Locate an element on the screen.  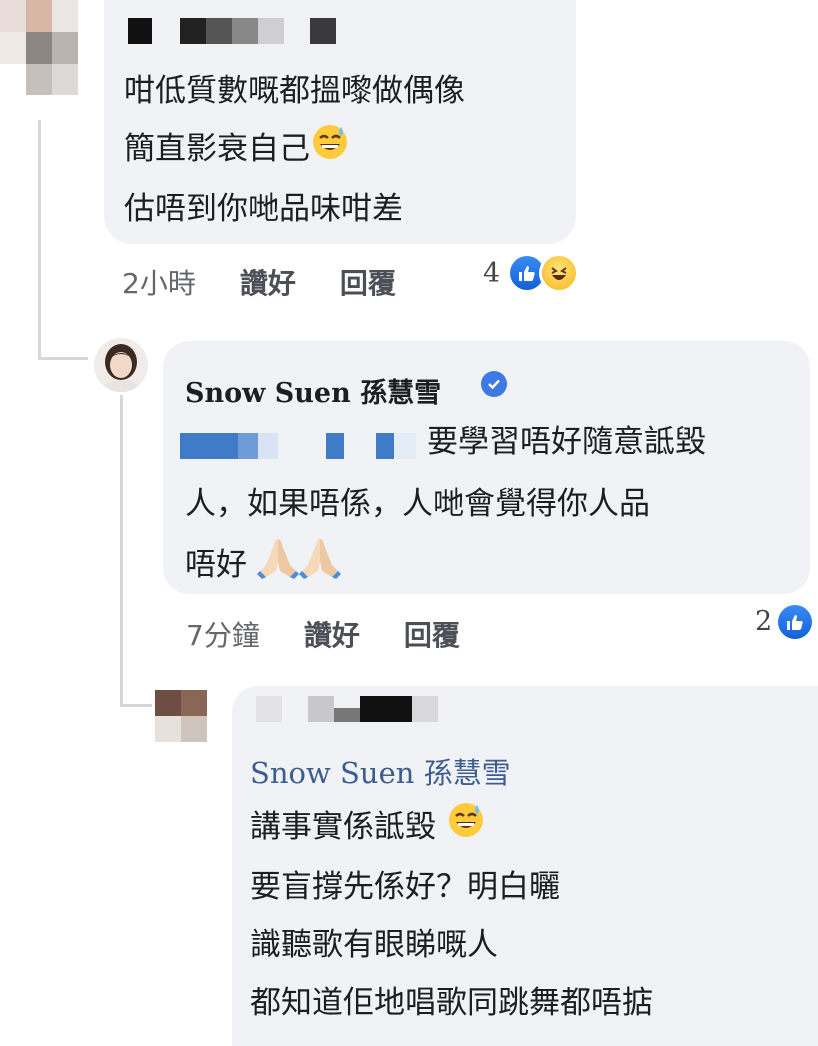
reaction-count: 2 is located at coordinates (763, 621).